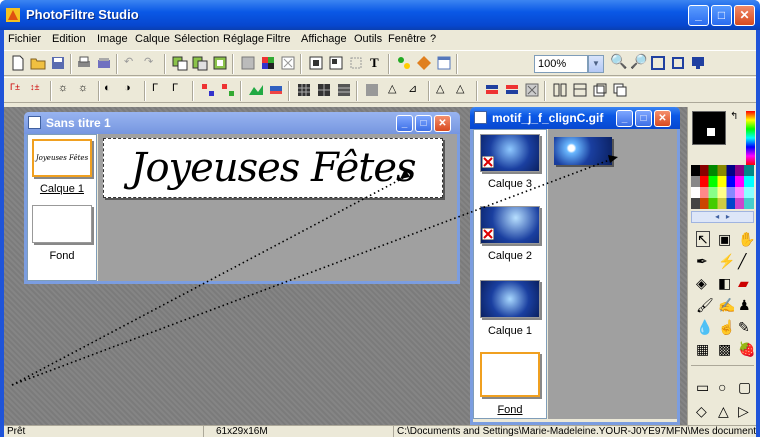 The image size is (760, 437). What do you see at coordinates (743, 411) in the screenshot?
I see `arrow-shape-icon: ▷` at bounding box center [743, 411].